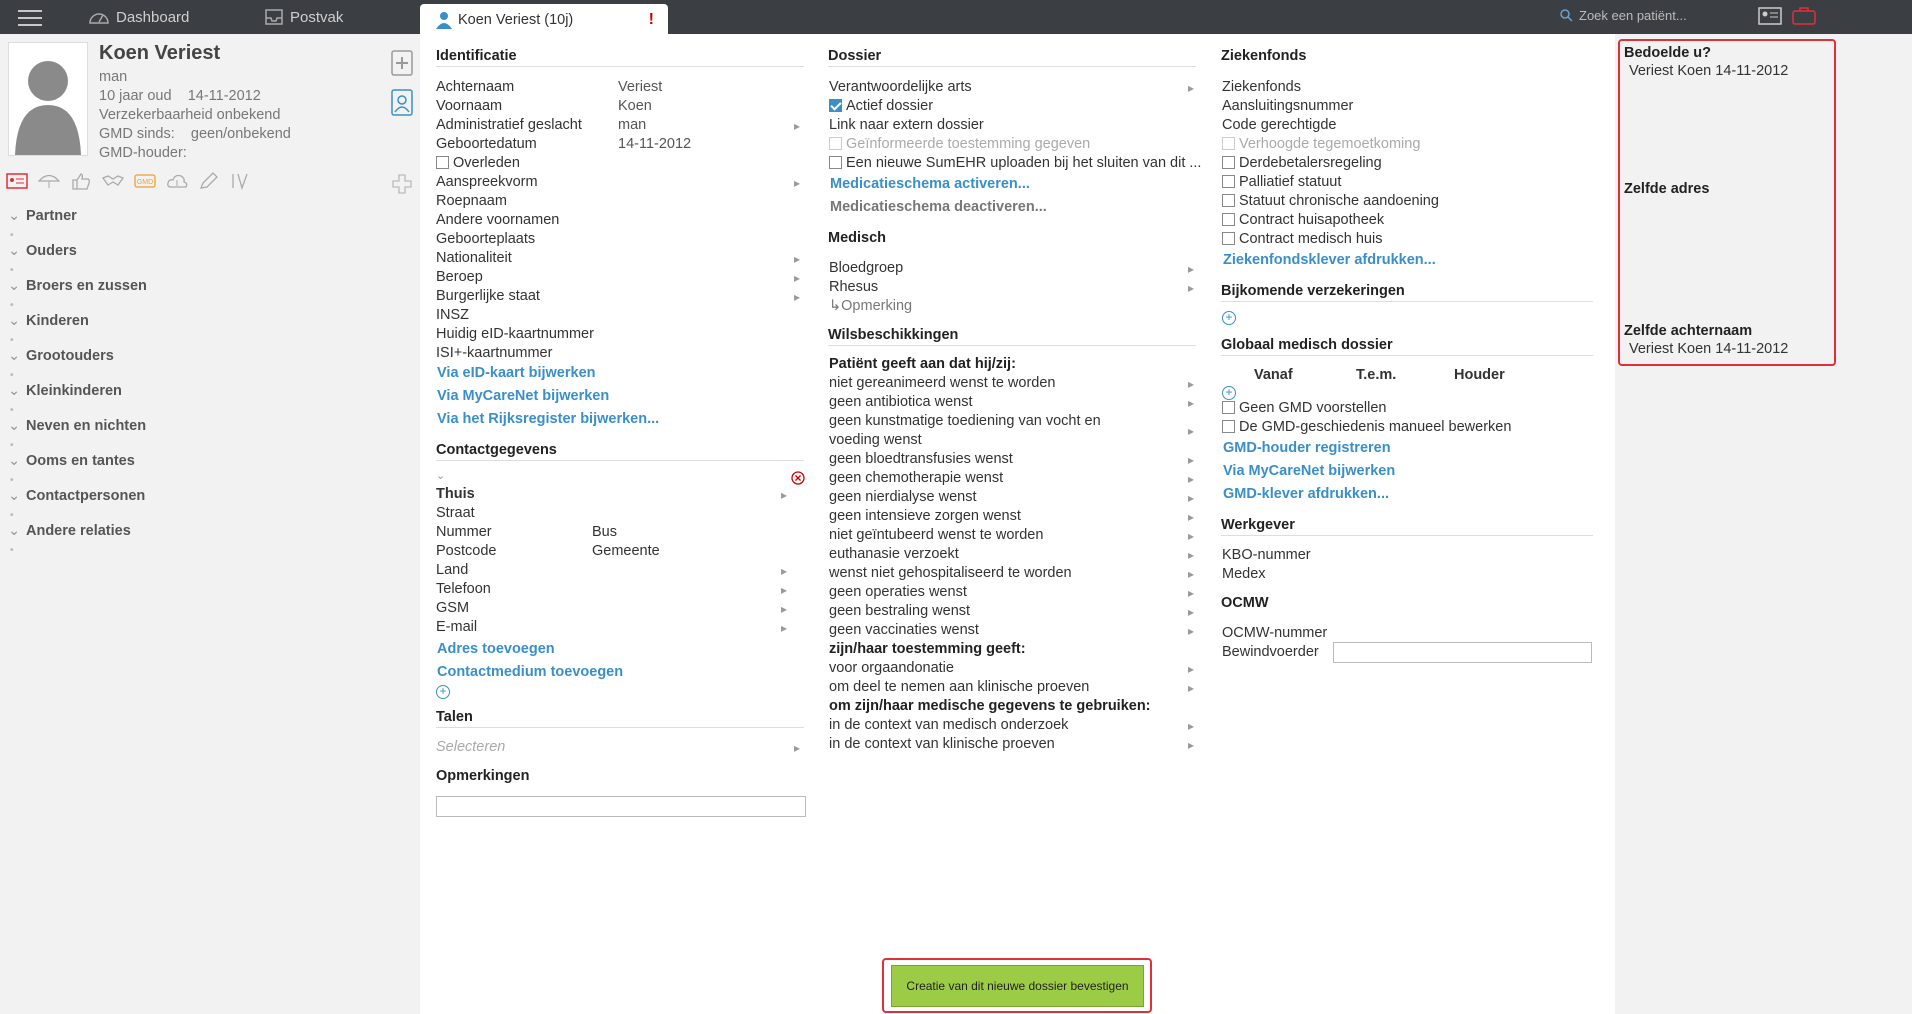 Image resolution: width=1912 pixels, height=1014 pixels. Describe the element at coordinates (530, 672) in the screenshot. I see `link-add-contact-medium: Contactmedium toevoegen` at that location.